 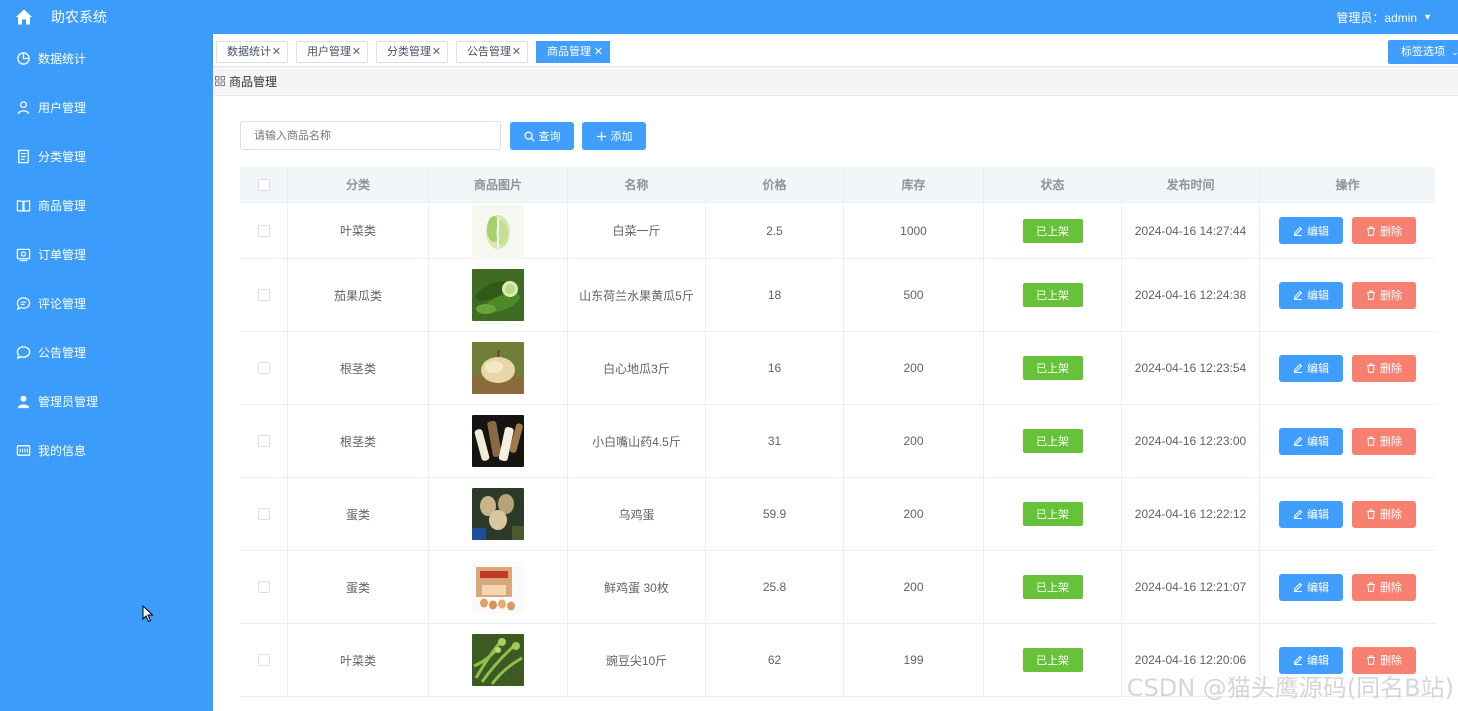 I want to click on tab-stats: 数据统计 ✕, so click(x=252, y=52).